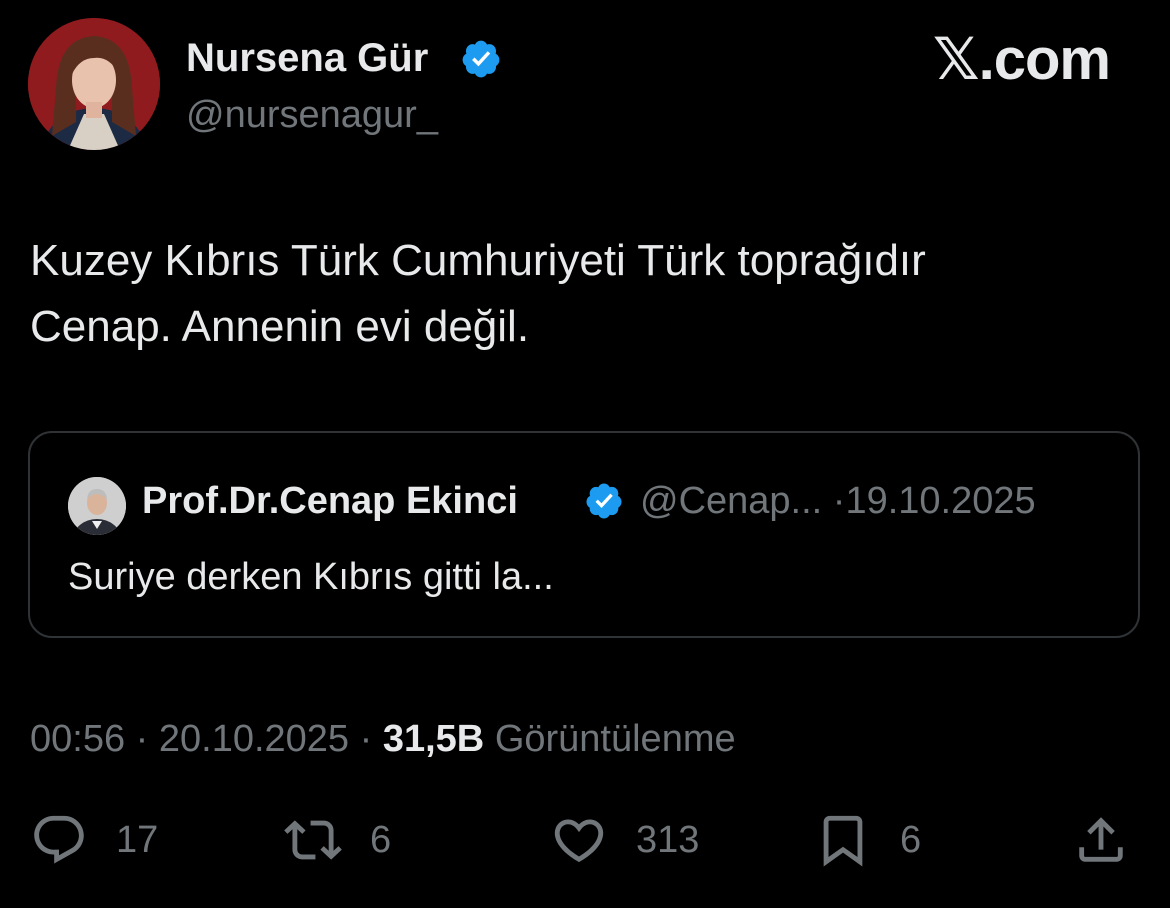  I want to click on share-button, so click(1101, 840).